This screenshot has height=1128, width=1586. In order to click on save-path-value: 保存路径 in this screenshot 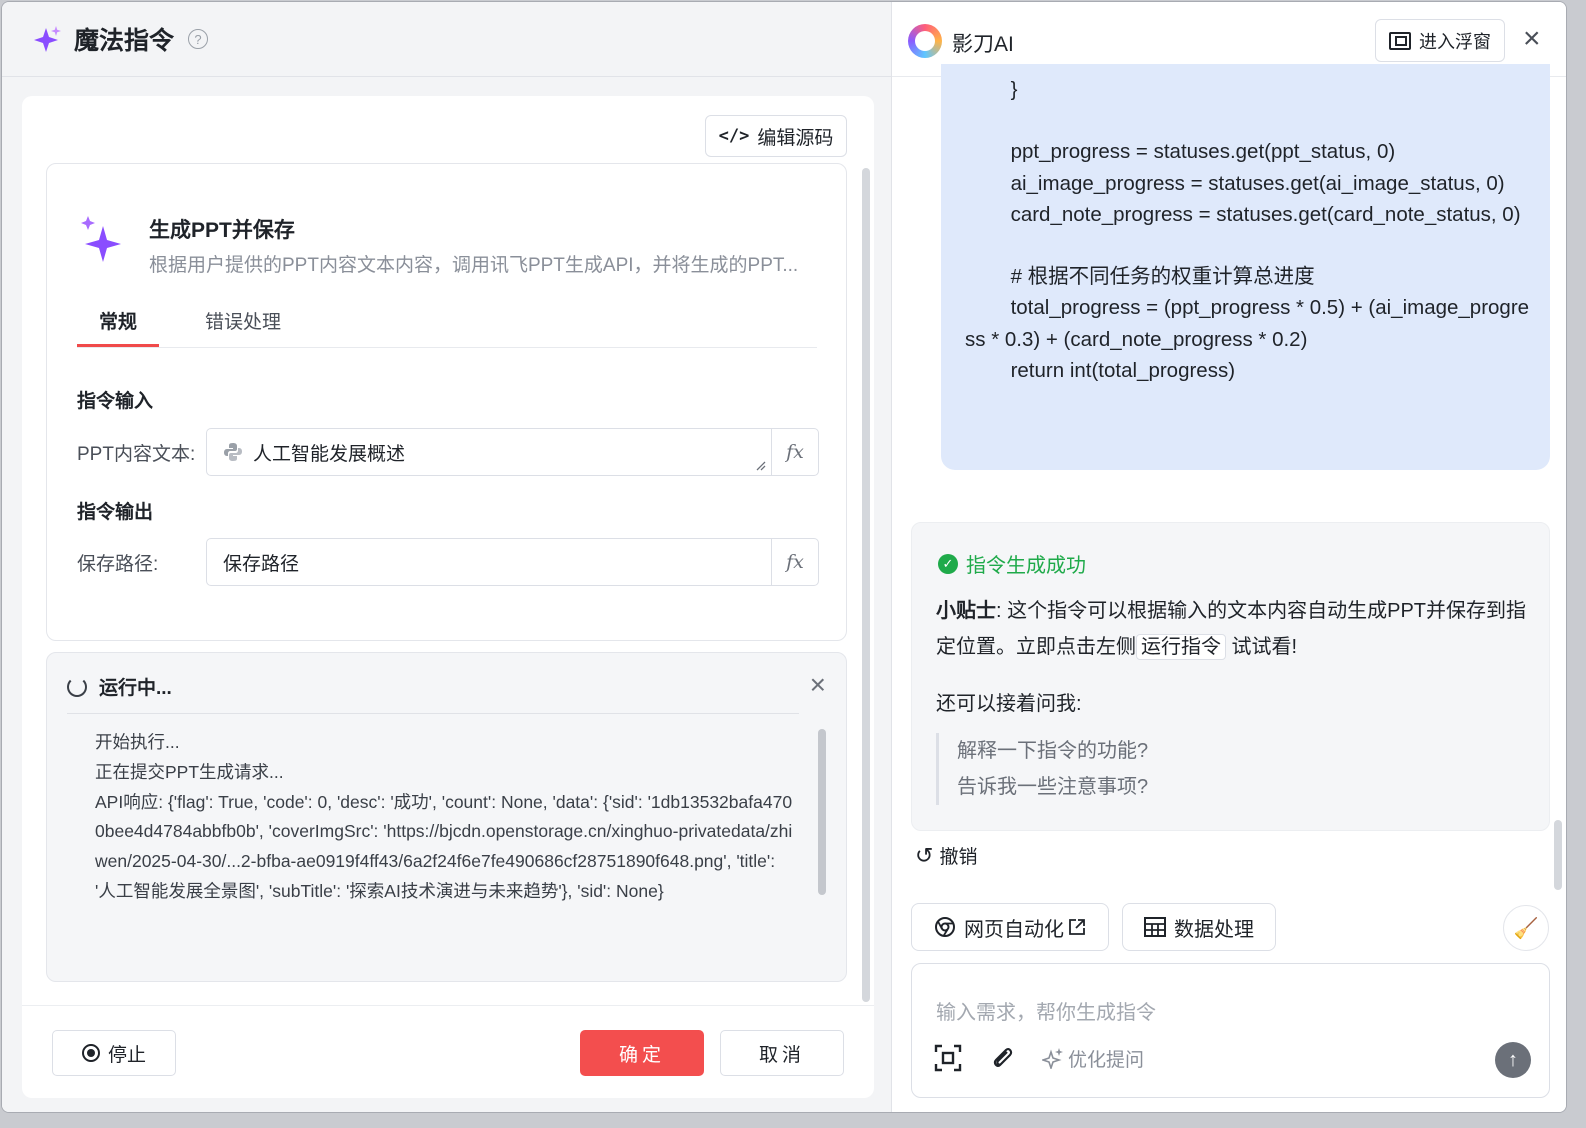, I will do `click(261, 564)`.